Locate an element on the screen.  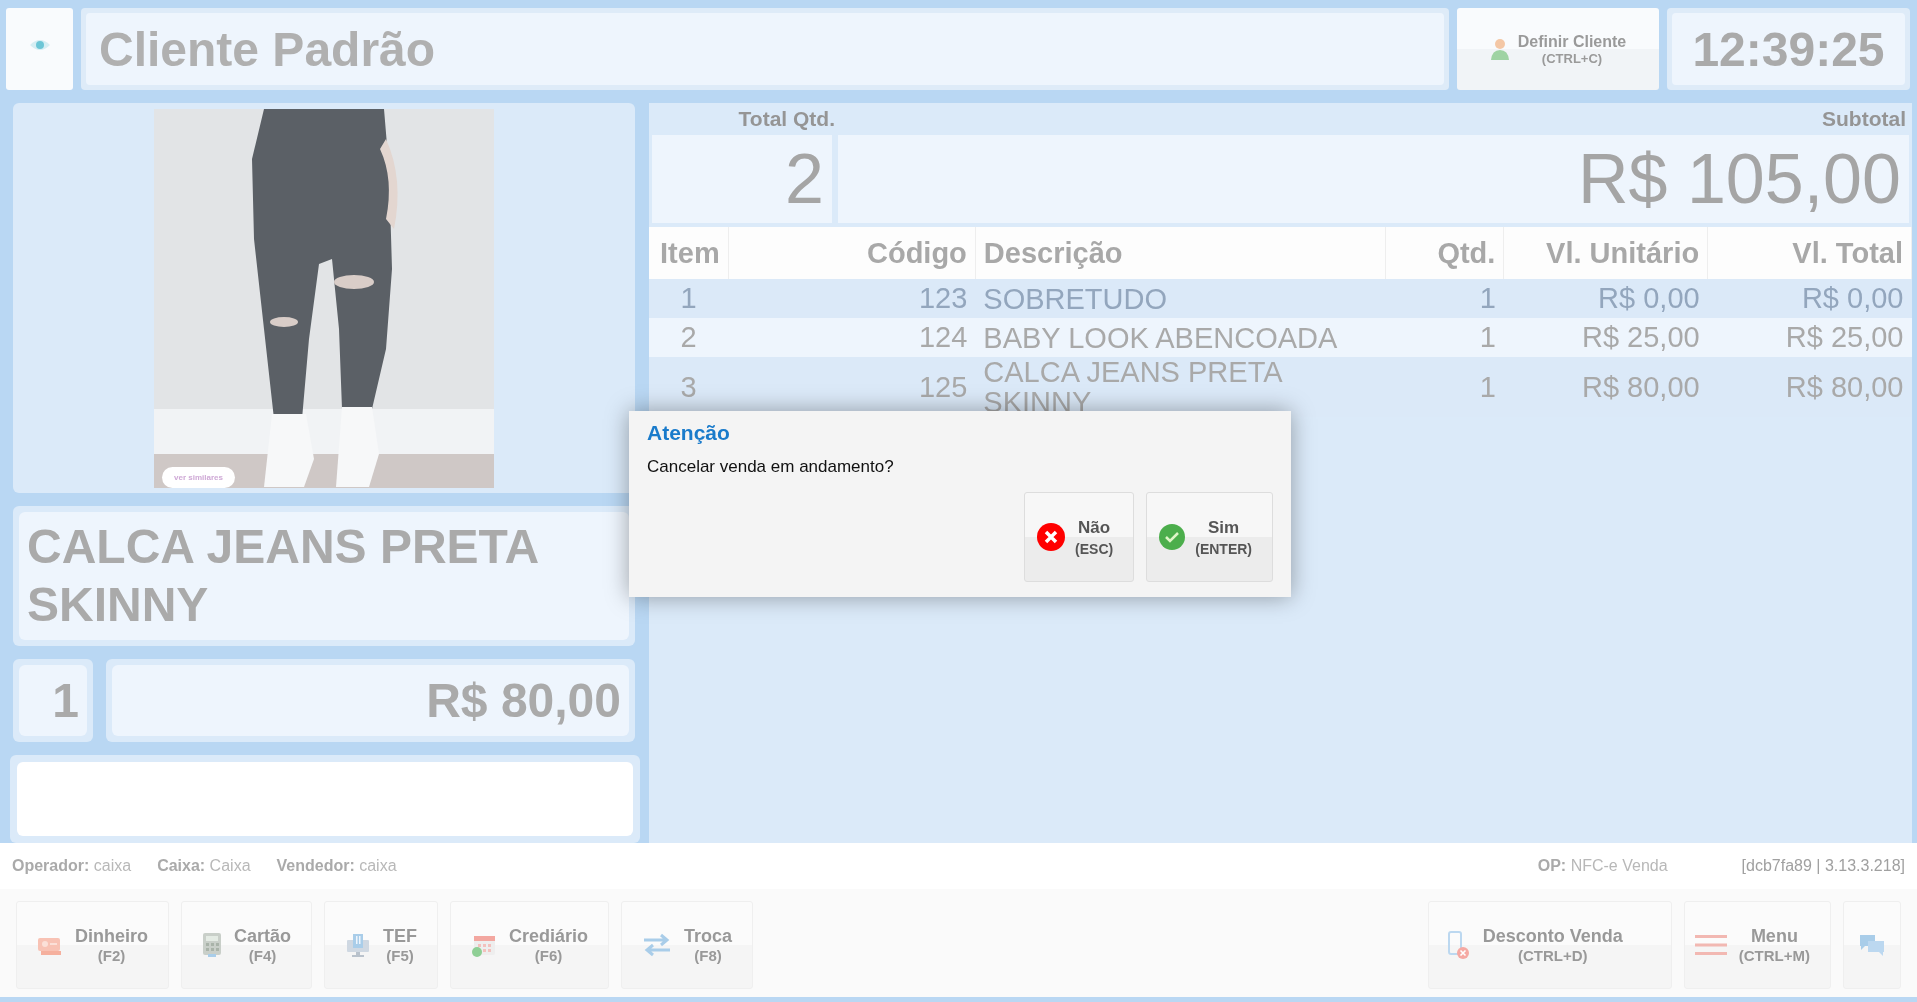
payment-button: Crediário (F6) is located at coordinates (530, 945).